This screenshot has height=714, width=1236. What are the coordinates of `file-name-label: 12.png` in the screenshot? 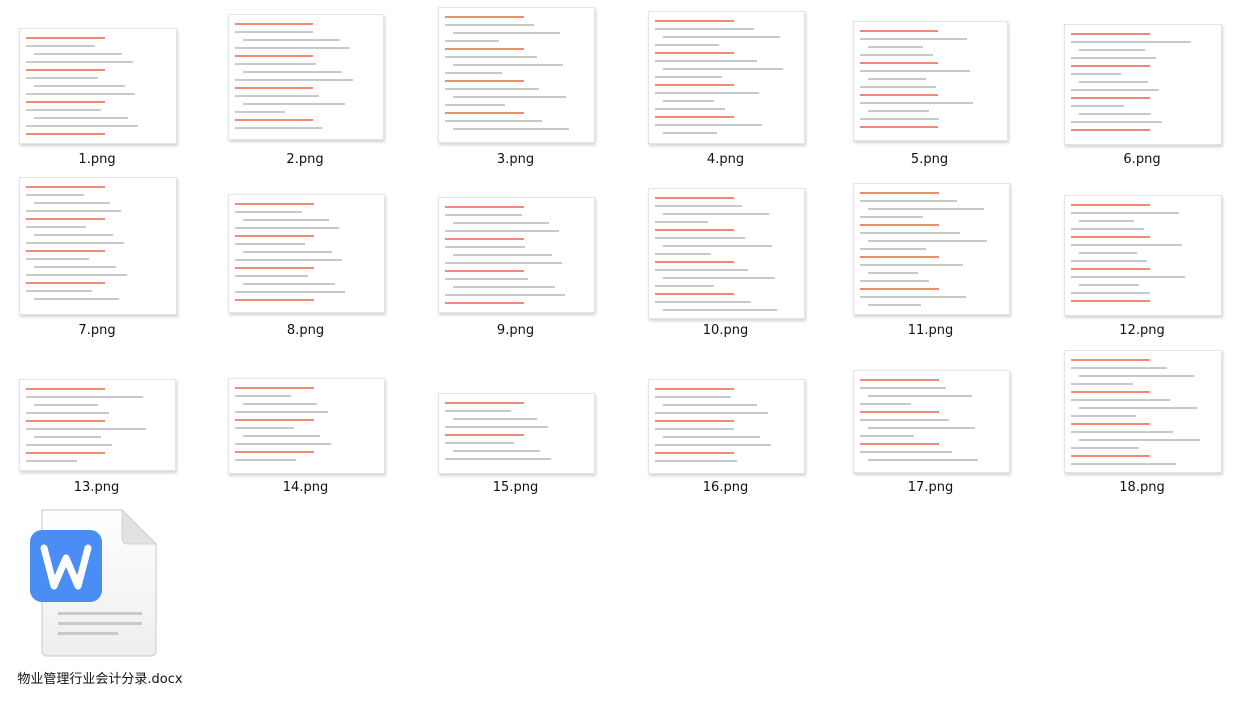 It's located at (1142, 330).